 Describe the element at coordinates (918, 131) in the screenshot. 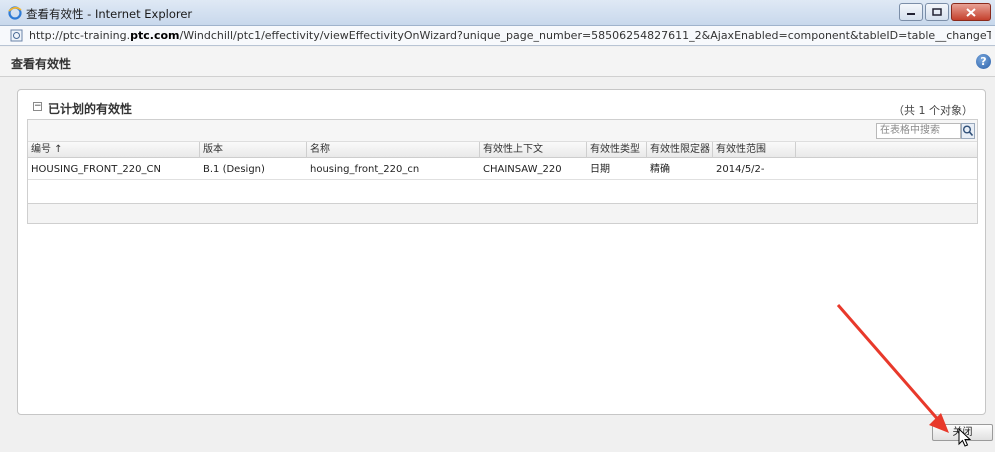

I see `table-search-input: 在表格中搜索` at that location.